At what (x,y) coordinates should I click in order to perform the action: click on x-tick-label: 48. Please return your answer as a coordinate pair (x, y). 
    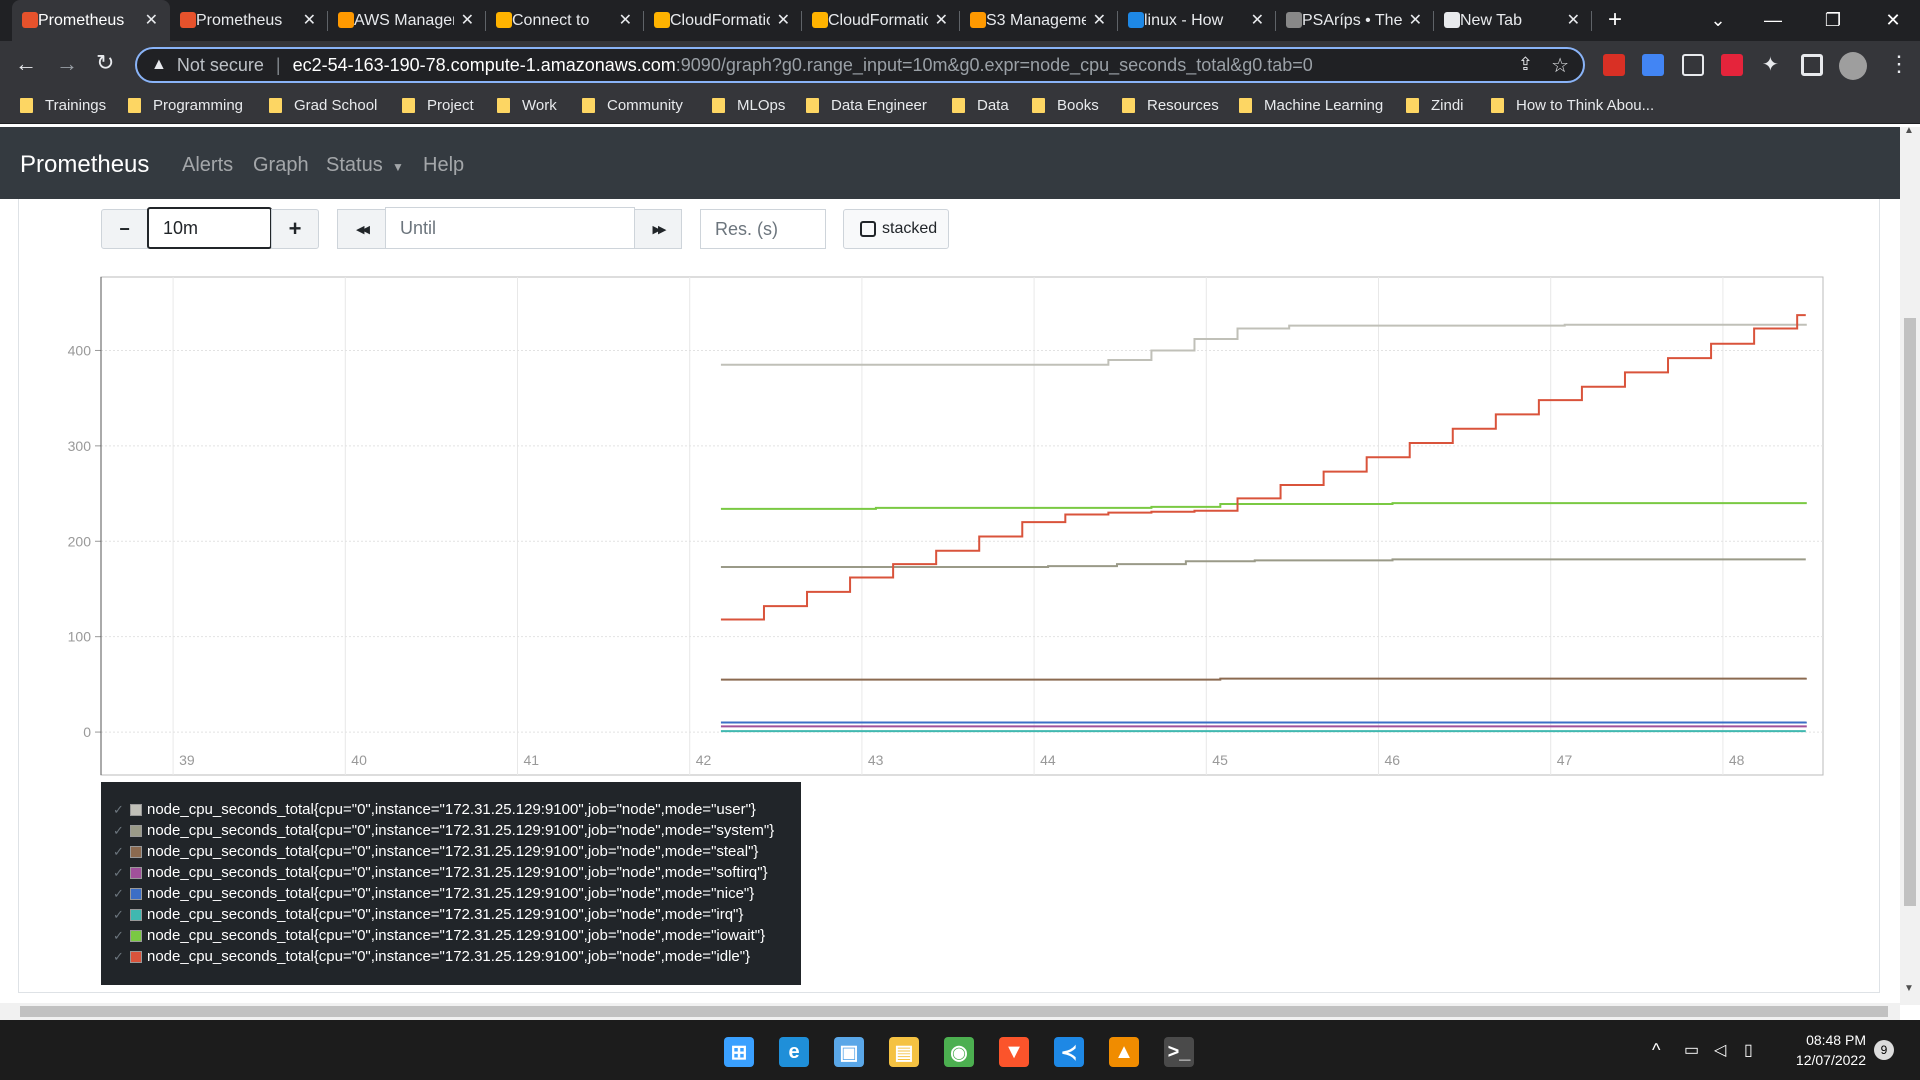
    Looking at the image, I should click on (1737, 760).